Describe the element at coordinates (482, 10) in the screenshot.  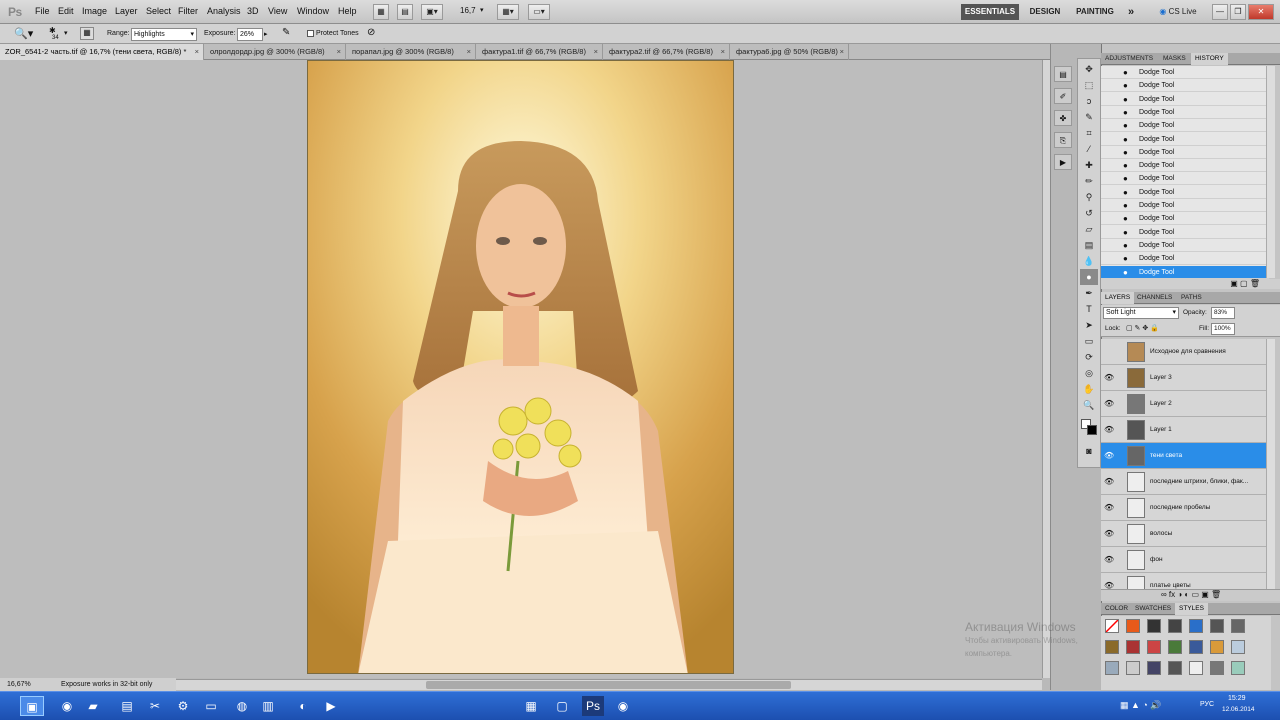
I see `zoom-dropdown-icon: ▾` at that location.